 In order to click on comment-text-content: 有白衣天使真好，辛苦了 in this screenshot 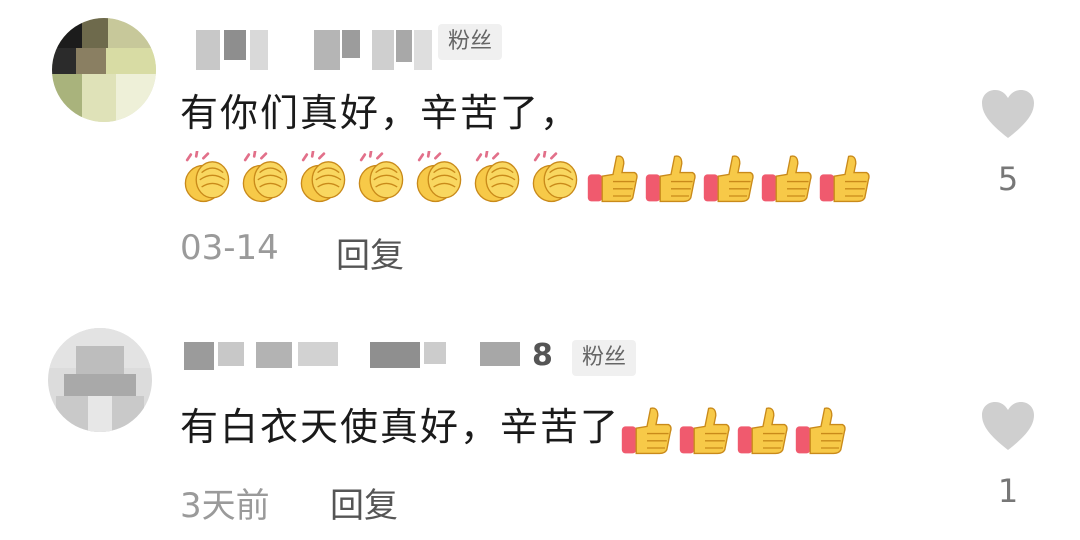, I will do `click(400, 427)`.